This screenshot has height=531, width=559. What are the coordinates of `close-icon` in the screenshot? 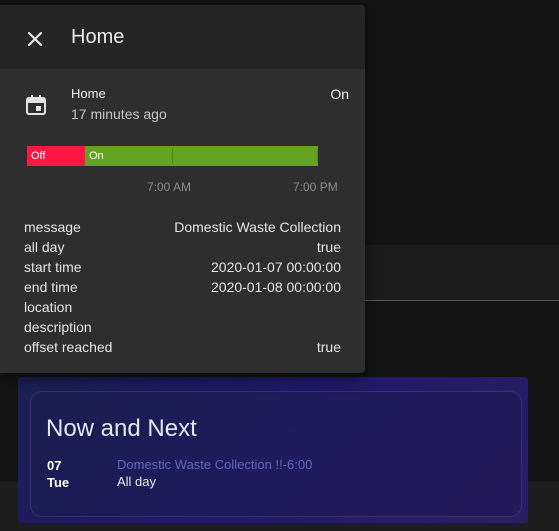 It's located at (35, 39).